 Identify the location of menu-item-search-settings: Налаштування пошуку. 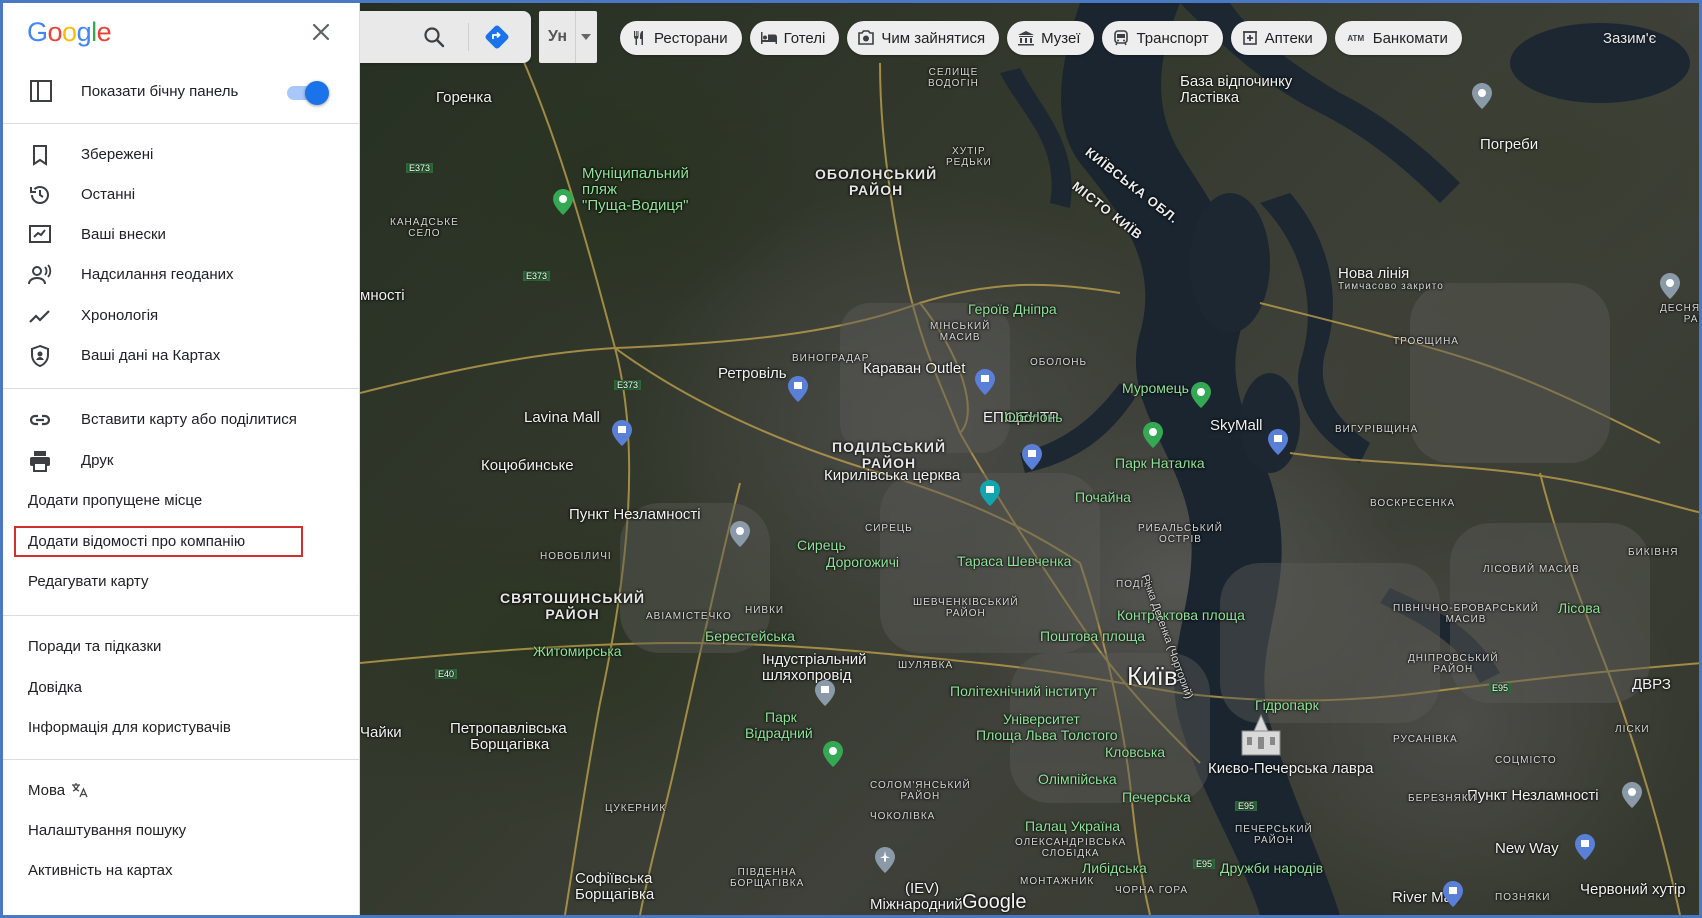
(181, 830).